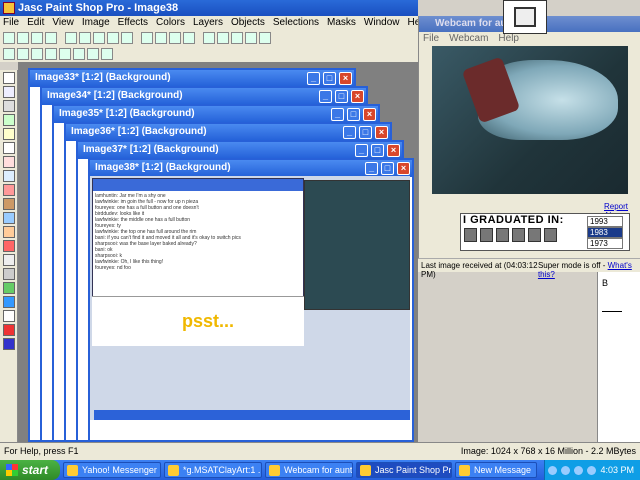 The width and height of the screenshot is (640, 480). Describe the element at coordinates (237, 38) in the screenshot. I see `color-palette-icon` at that location.